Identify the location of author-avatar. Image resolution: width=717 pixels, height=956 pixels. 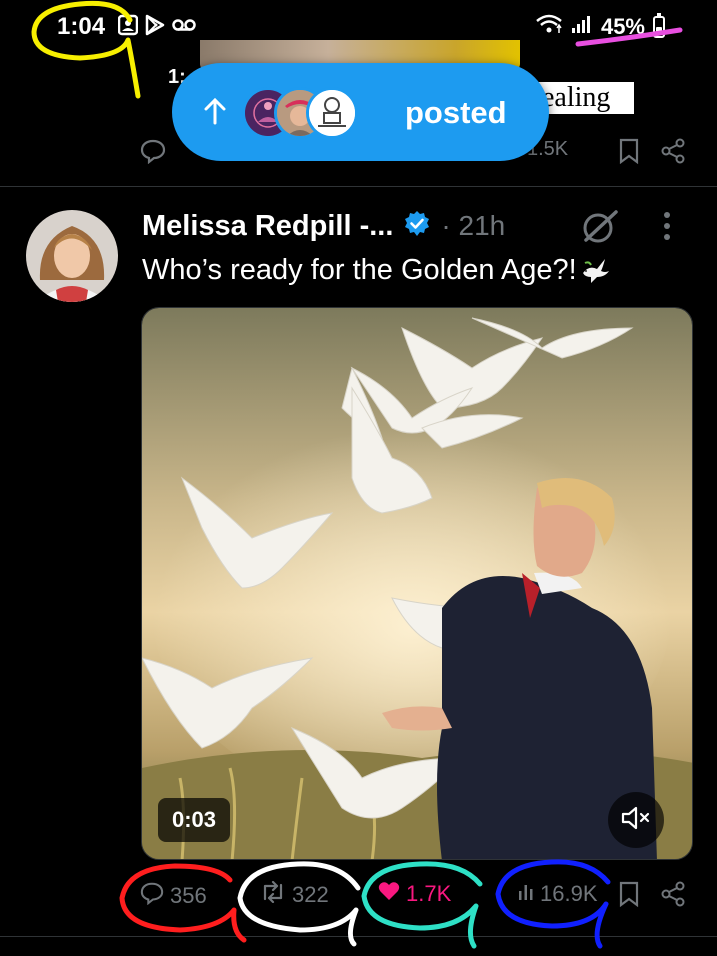
(72, 256).